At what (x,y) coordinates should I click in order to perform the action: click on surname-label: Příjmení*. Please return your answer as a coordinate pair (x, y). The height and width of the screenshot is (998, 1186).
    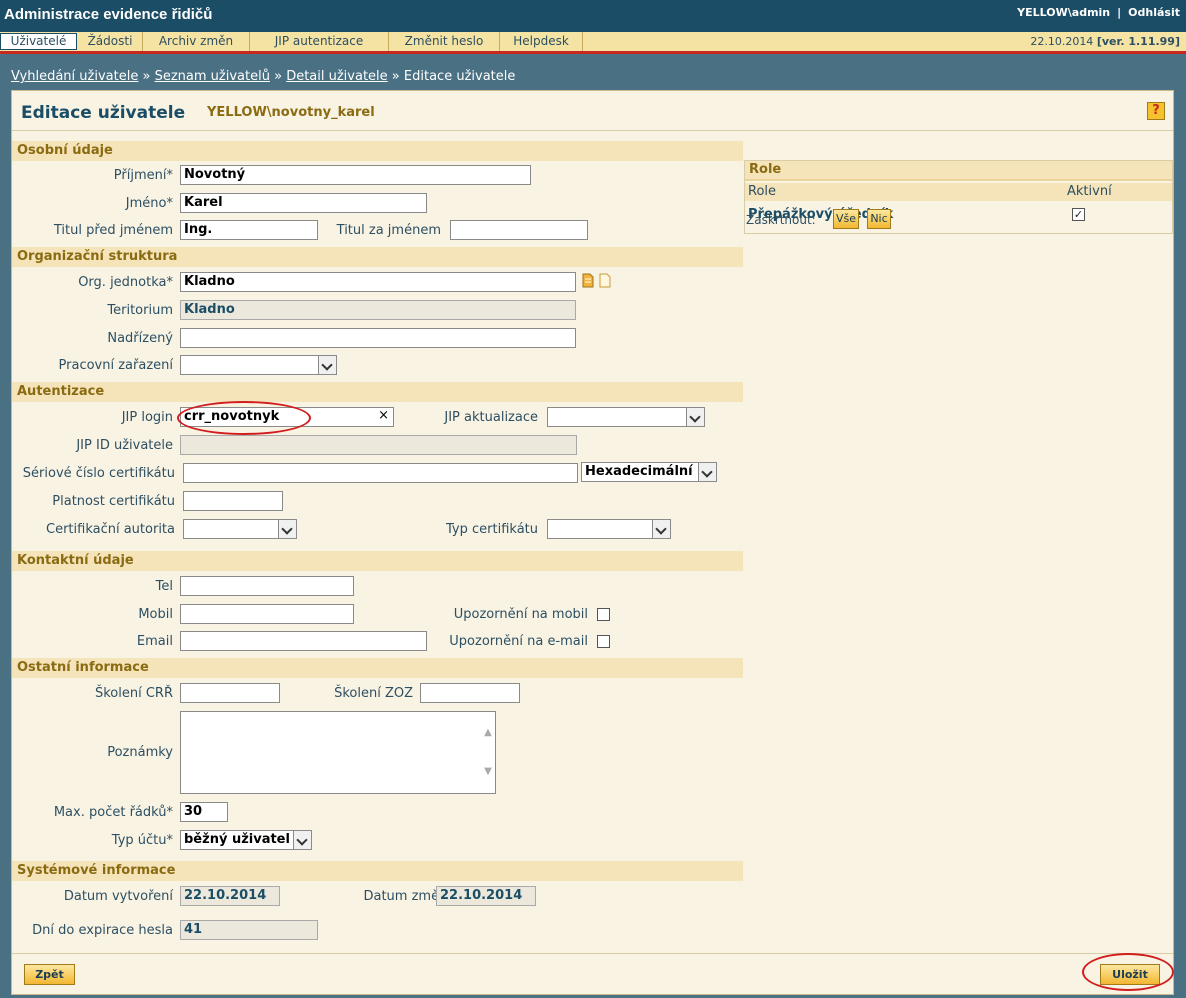
    Looking at the image, I should click on (143, 175).